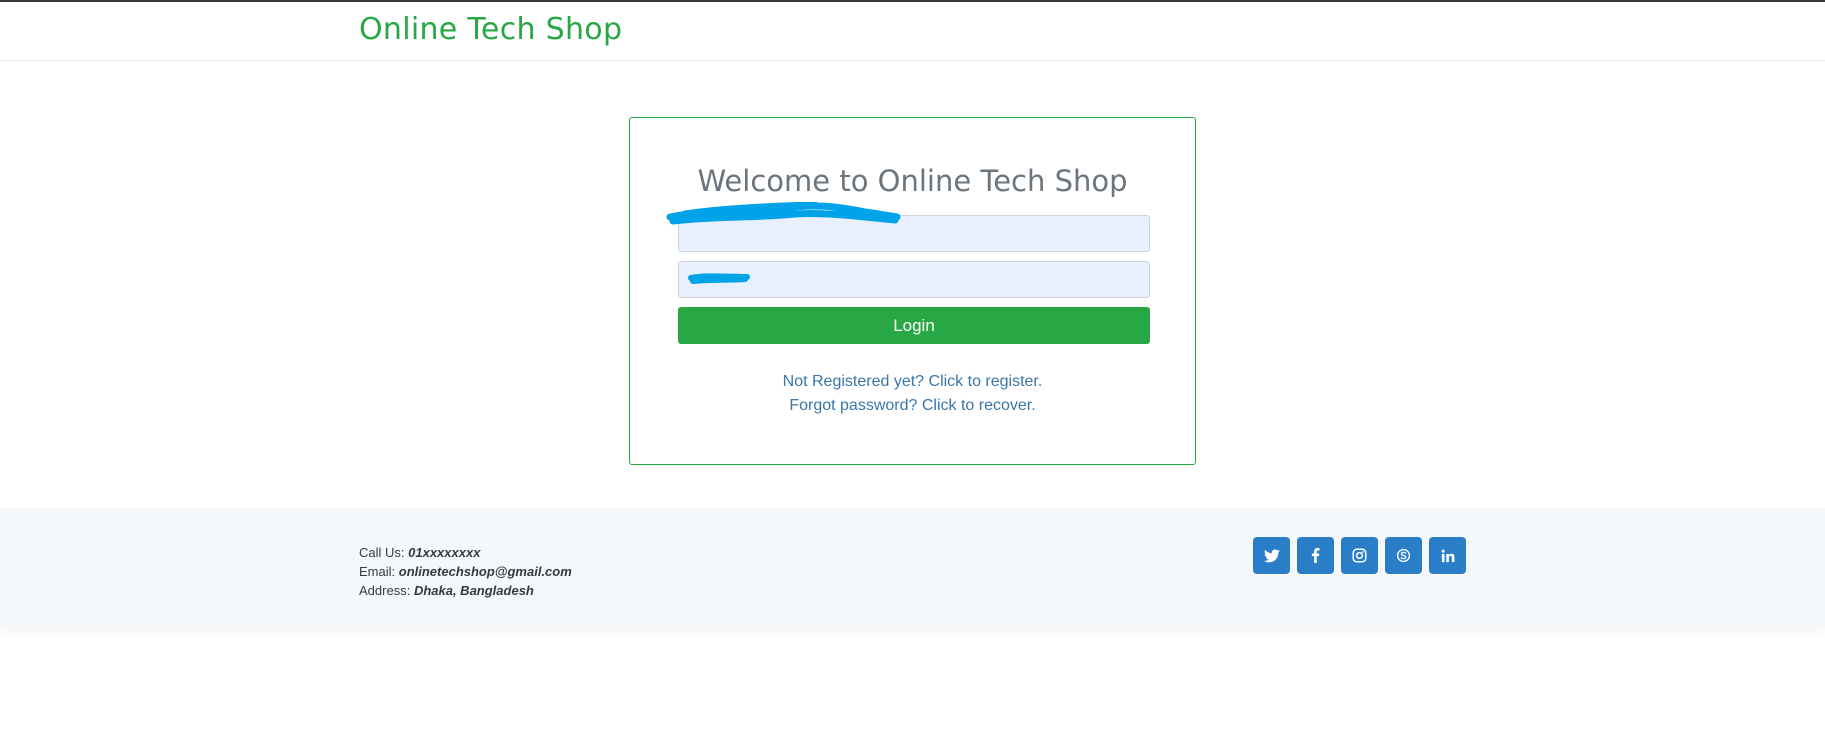 The width and height of the screenshot is (1825, 732). What do you see at coordinates (912, 31) in the screenshot?
I see `site-header: Online Tech Shop` at bounding box center [912, 31].